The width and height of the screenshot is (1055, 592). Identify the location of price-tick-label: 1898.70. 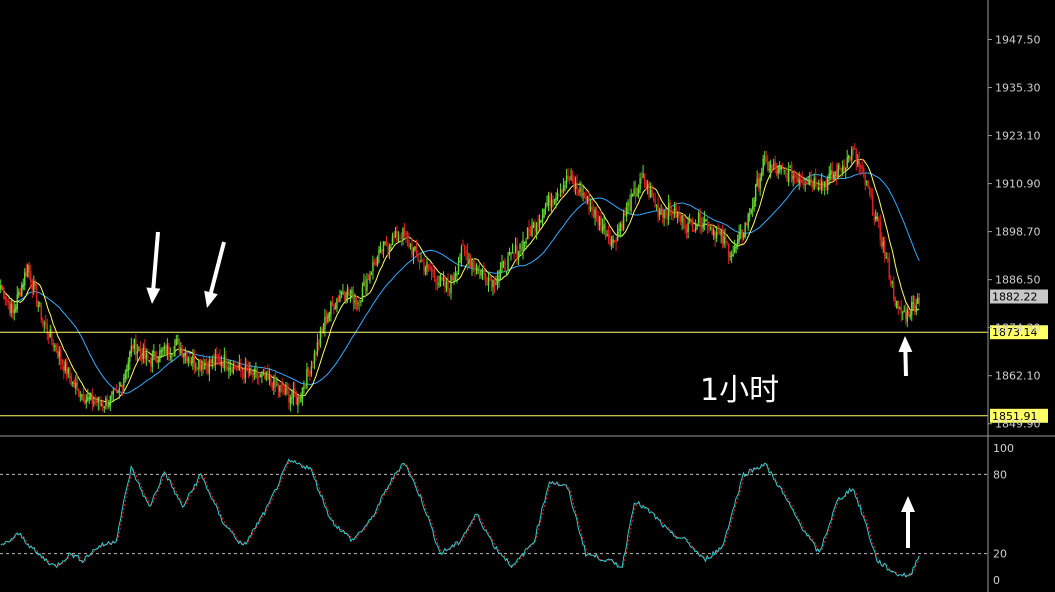
(1018, 232).